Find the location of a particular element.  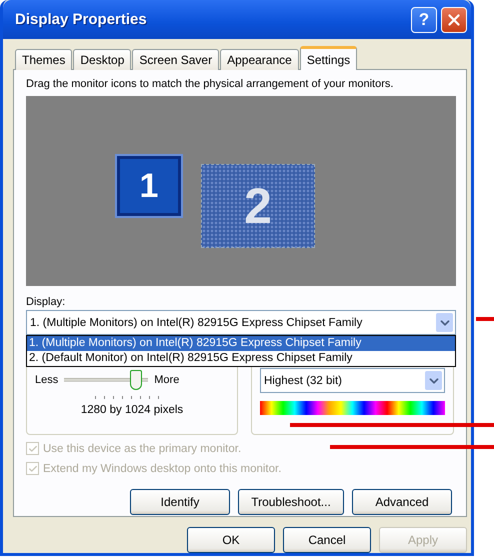

help-button: ? is located at coordinates (424, 19).